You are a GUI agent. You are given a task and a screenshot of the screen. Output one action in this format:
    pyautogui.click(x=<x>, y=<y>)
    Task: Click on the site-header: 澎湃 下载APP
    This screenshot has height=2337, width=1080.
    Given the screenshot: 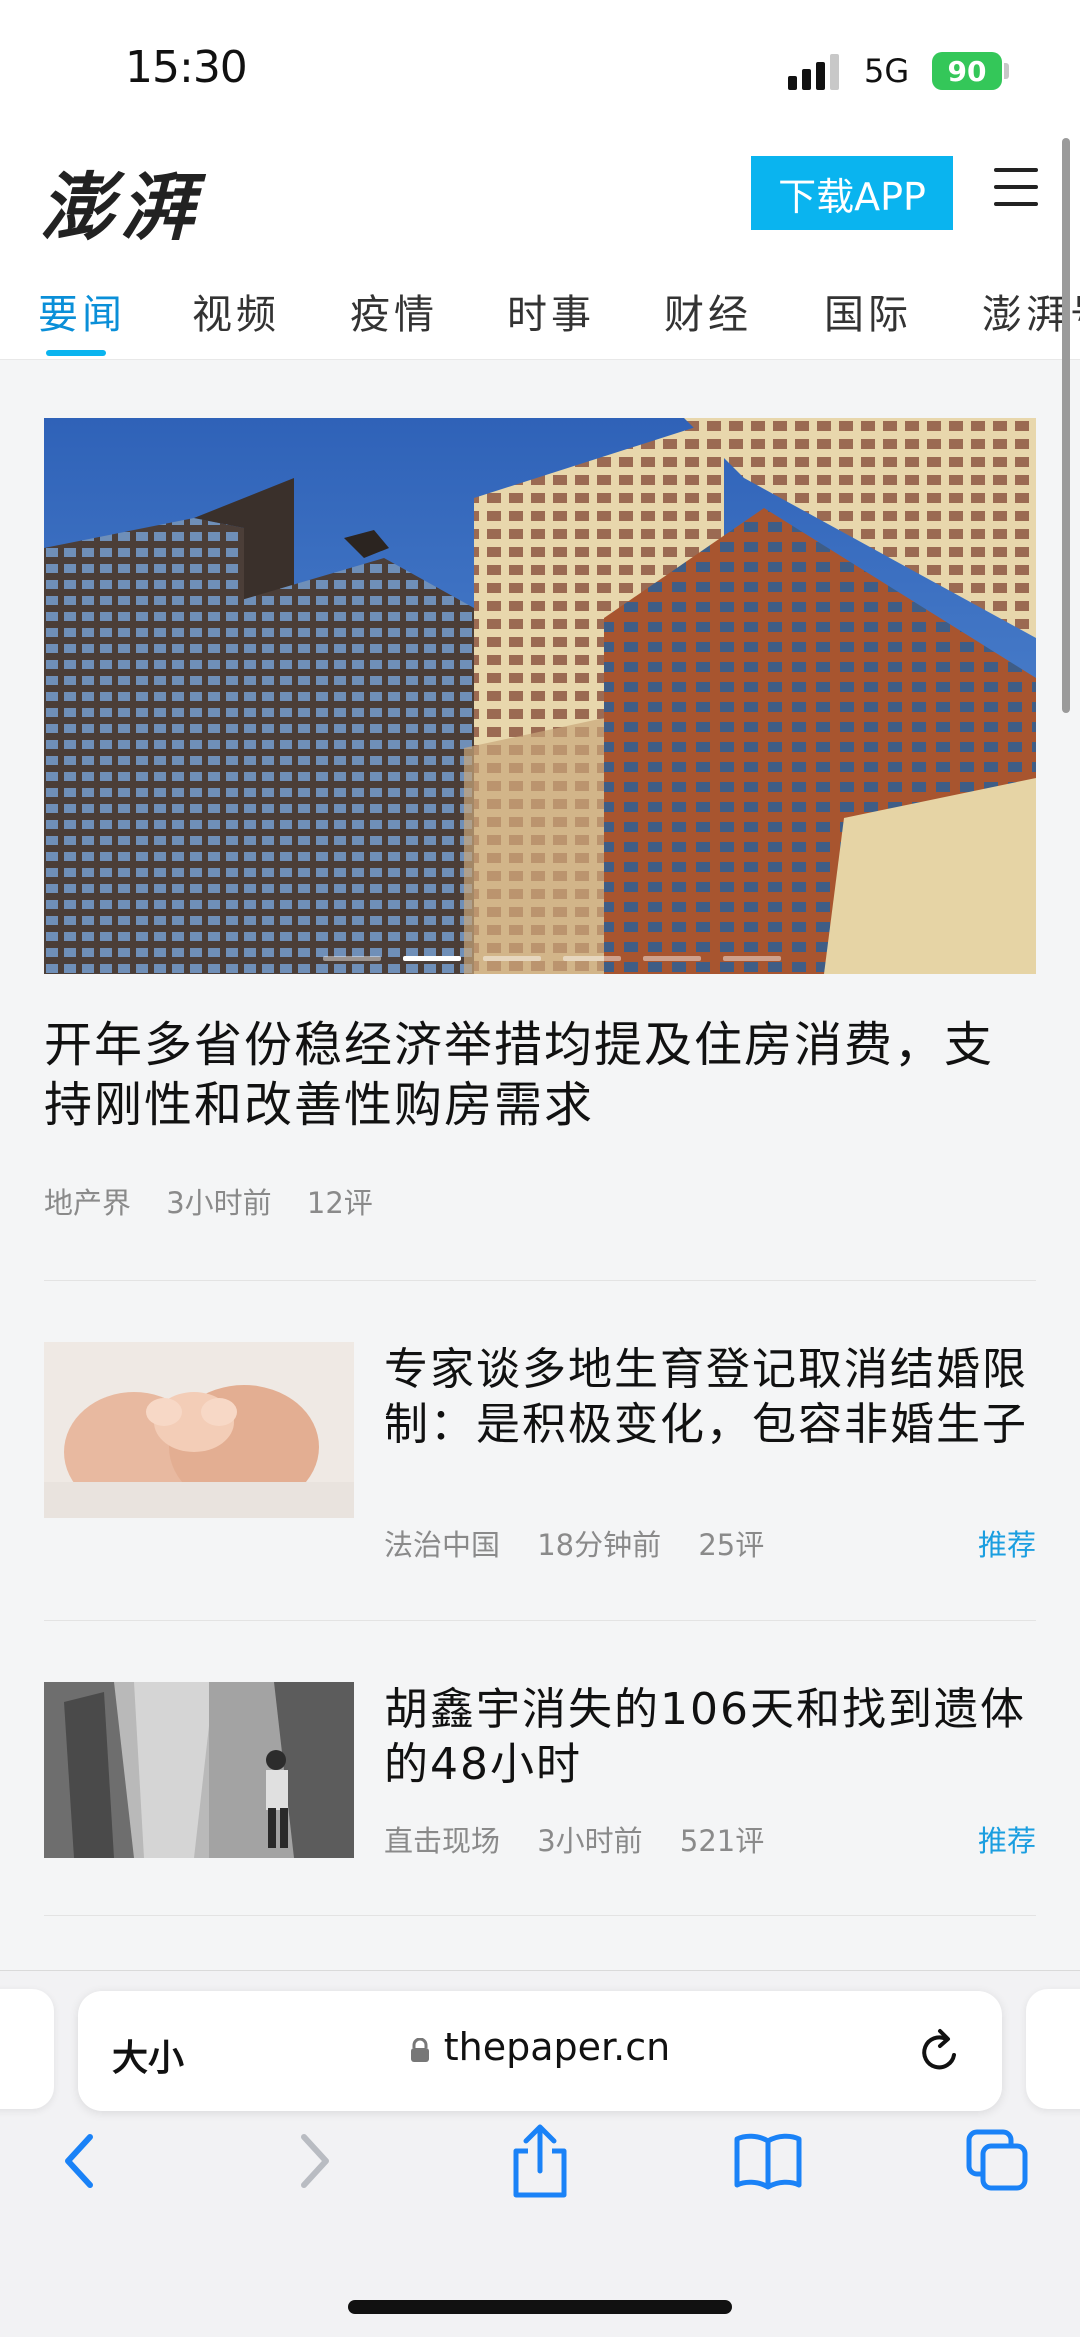 What is the action you would take?
    pyautogui.click(x=540, y=200)
    